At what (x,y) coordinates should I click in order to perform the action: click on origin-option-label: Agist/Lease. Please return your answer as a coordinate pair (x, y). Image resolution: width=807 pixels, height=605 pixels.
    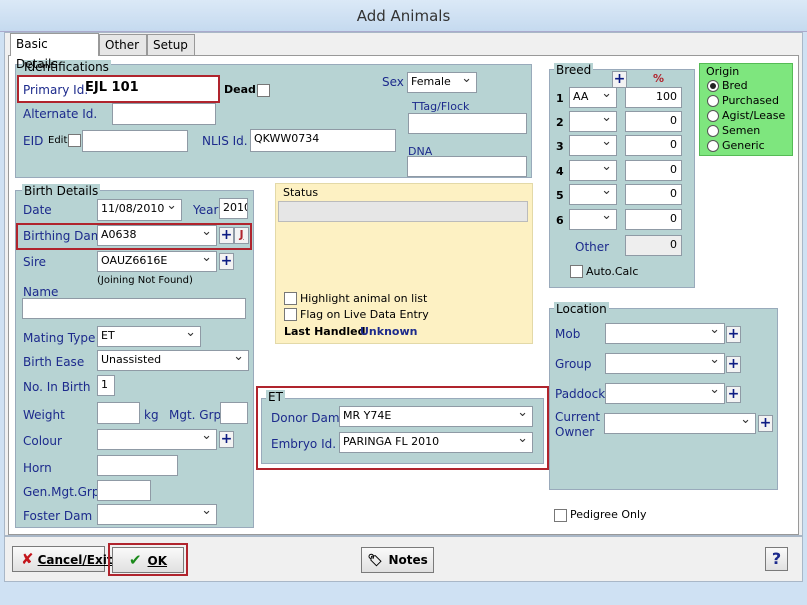
    Looking at the image, I should click on (754, 115).